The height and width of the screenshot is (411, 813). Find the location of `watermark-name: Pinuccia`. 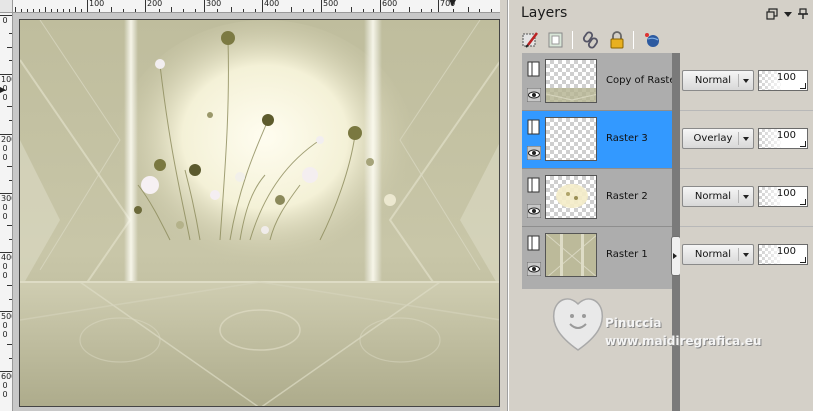

watermark-name: Pinuccia is located at coordinates (633, 323).